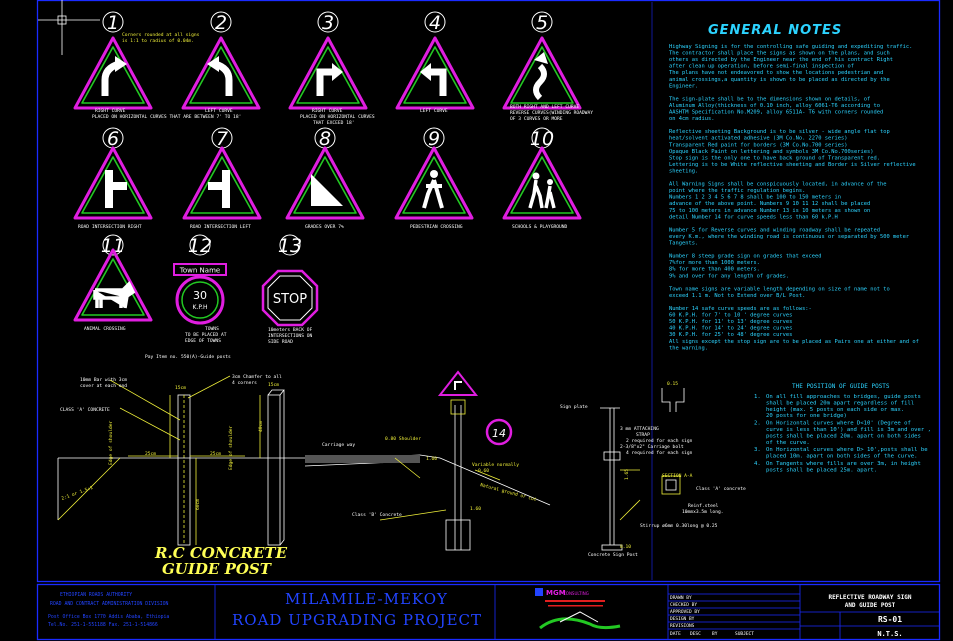 The image size is (953, 641). Describe the element at coordinates (325, 178) in the screenshot. I see `sign-8: 8 GRADES OVER 7%` at that location.